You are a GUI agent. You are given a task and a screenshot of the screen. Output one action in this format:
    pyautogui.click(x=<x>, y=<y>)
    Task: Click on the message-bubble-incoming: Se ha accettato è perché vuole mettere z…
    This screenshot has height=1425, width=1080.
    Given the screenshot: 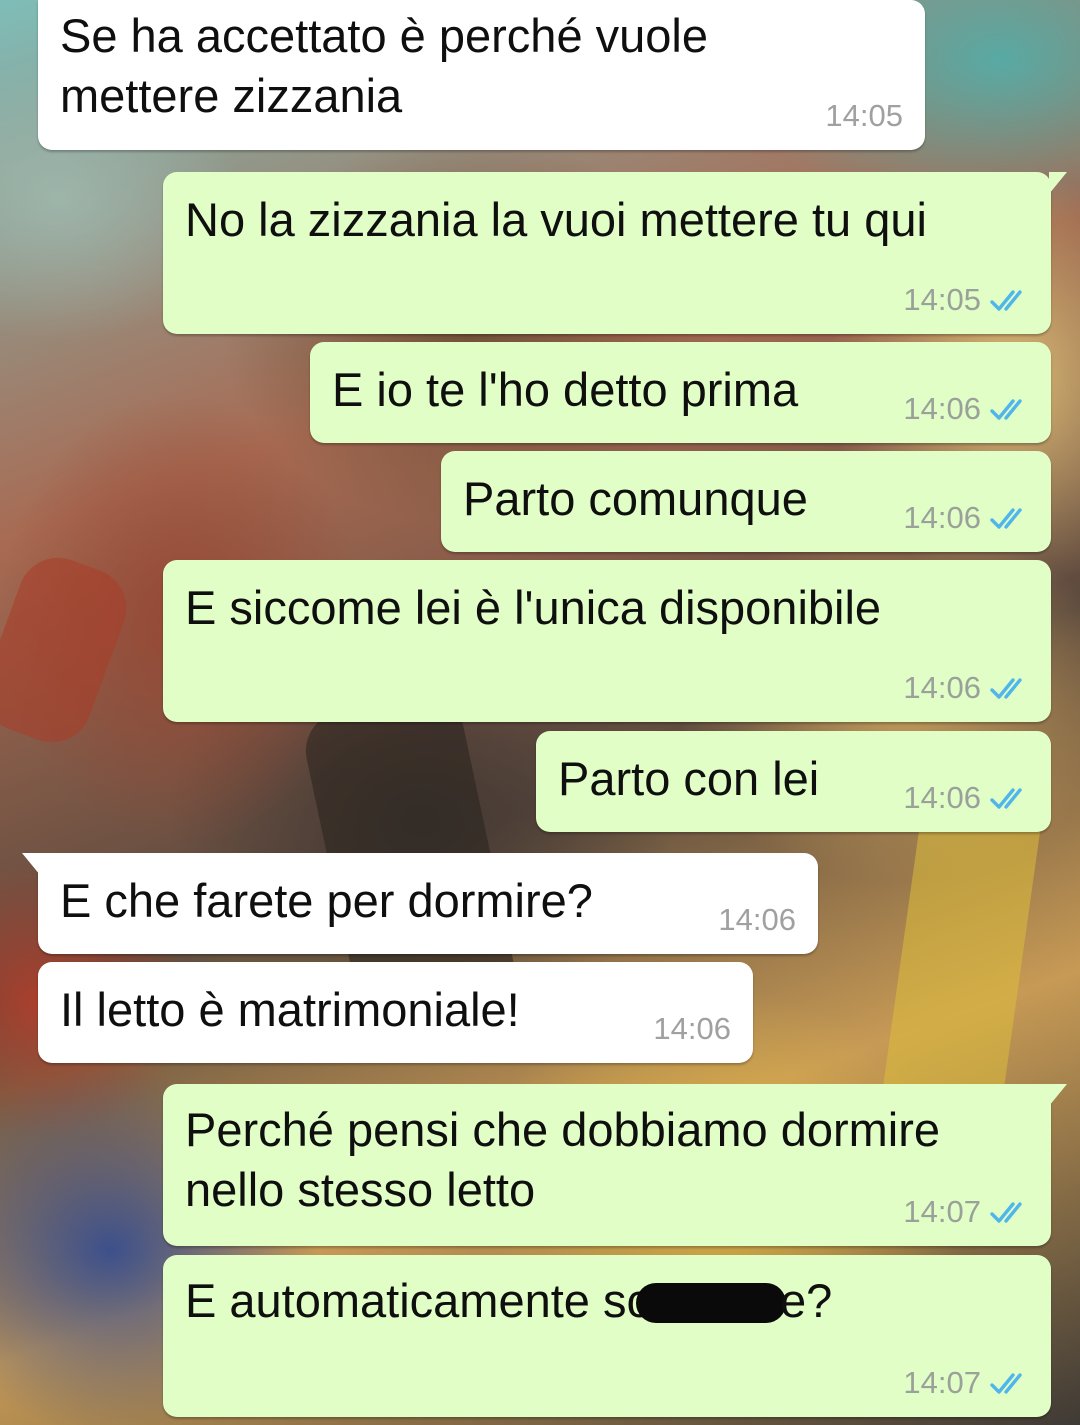 What is the action you would take?
    pyautogui.click(x=481, y=75)
    